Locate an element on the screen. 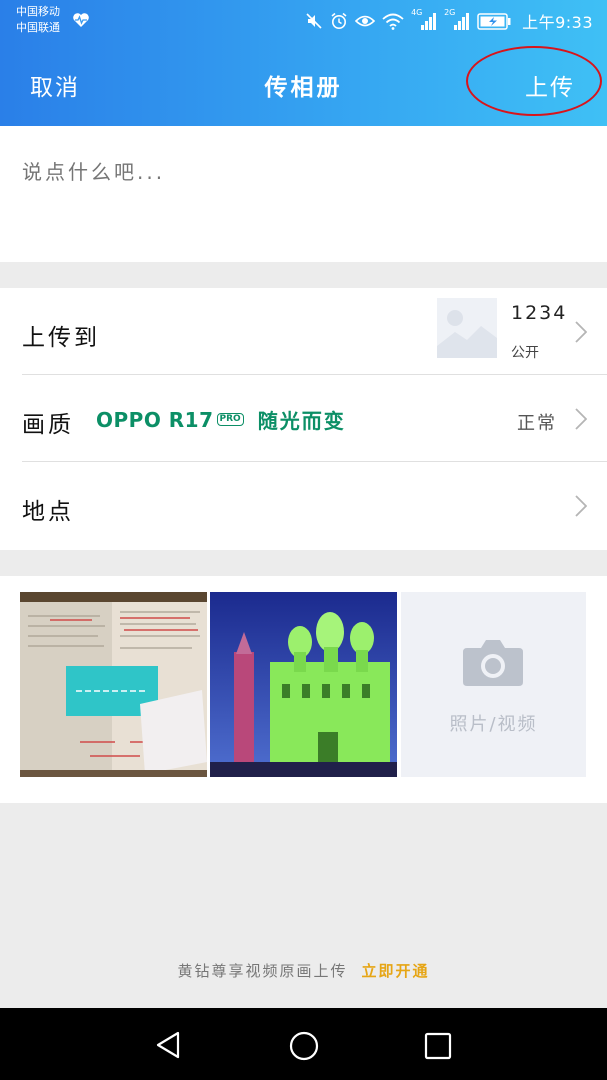  add-media-button: 照片/视频 is located at coordinates (493, 684).